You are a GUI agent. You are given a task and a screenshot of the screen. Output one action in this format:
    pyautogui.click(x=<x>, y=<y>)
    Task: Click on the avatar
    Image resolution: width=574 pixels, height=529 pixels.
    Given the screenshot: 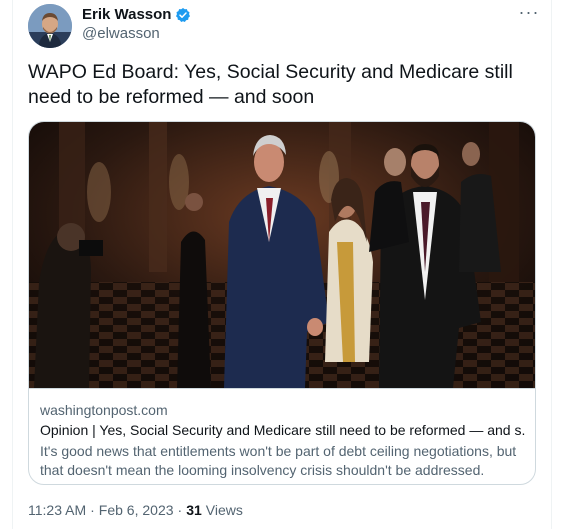 What is the action you would take?
    pyautogui.click(x=50, y=26)
    